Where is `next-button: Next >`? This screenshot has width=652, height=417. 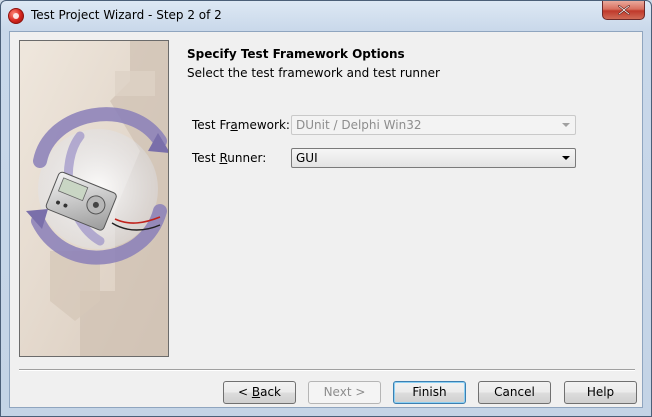 next-button: Next > is located at coordinates (344, 392).